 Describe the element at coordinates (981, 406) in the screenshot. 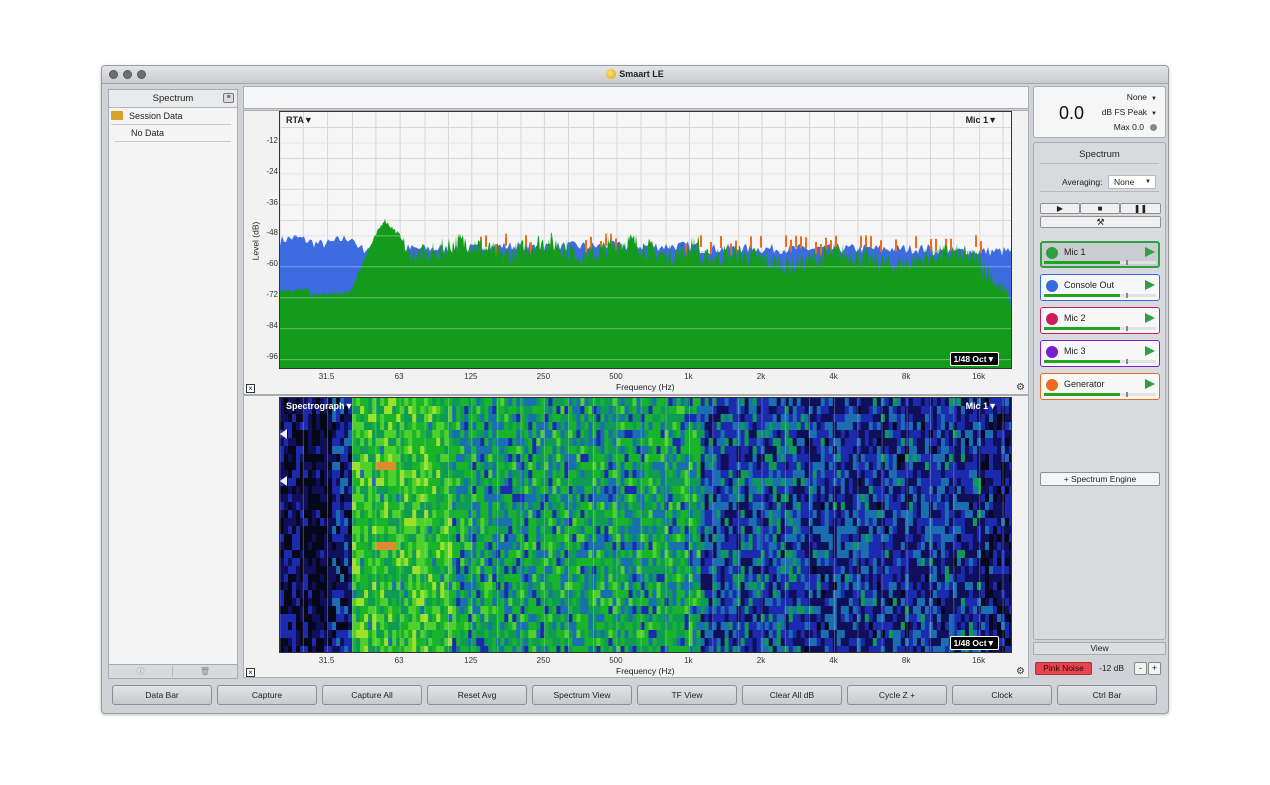

I see `spectrograph-source-selector: Mic 1▼` at that location.